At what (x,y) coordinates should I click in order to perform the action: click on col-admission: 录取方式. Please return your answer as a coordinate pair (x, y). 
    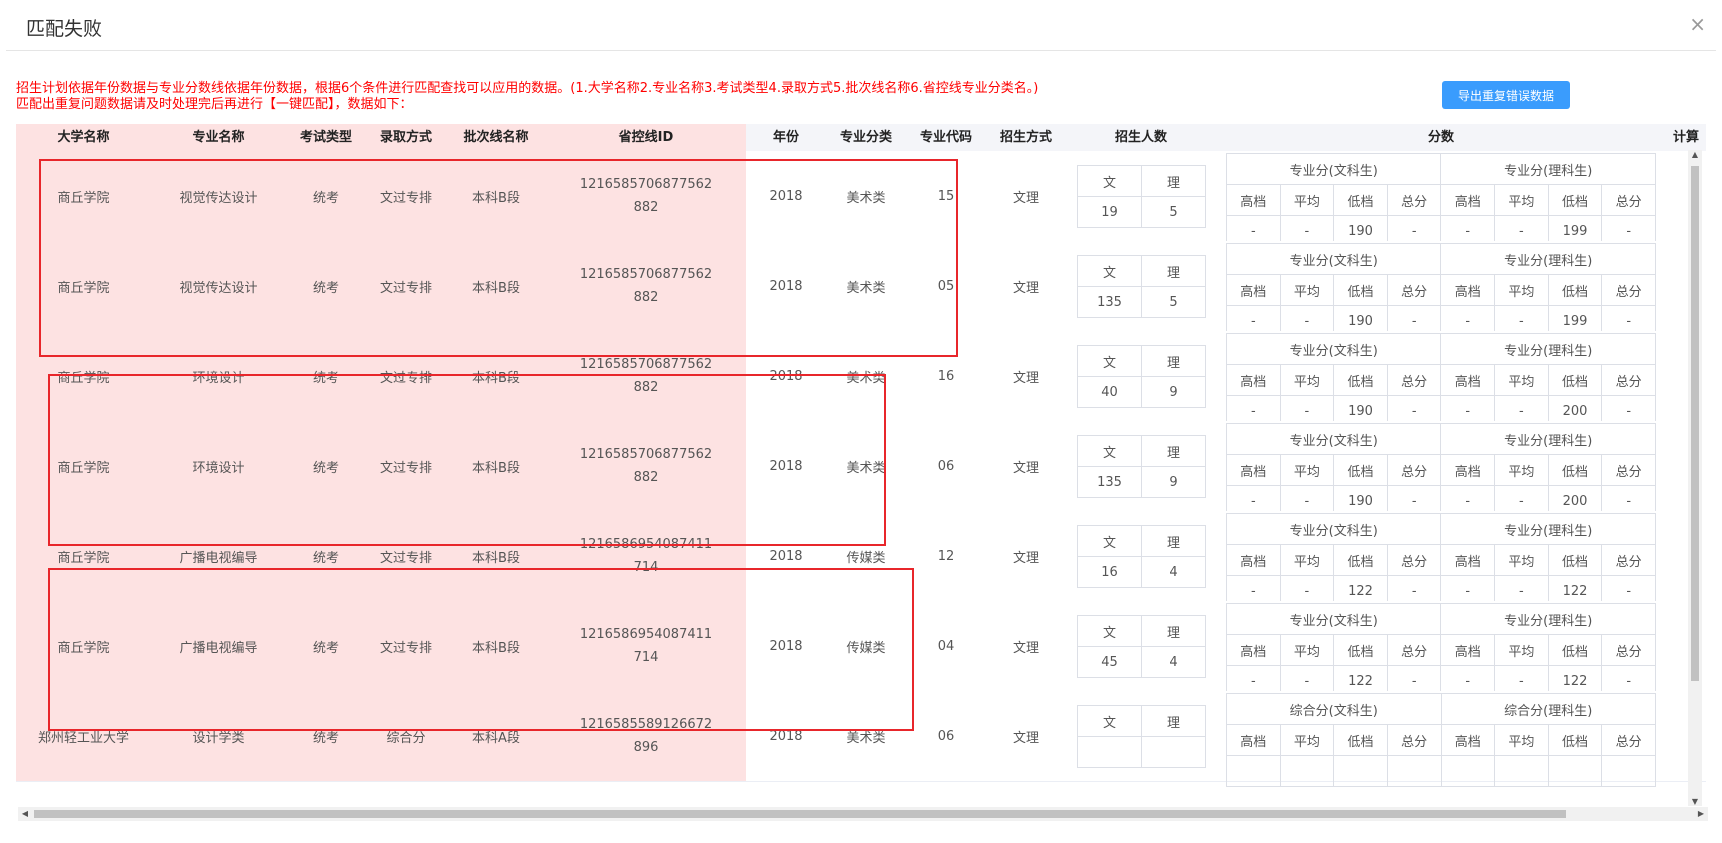
    Looking at the image, I should click on (406, 137).